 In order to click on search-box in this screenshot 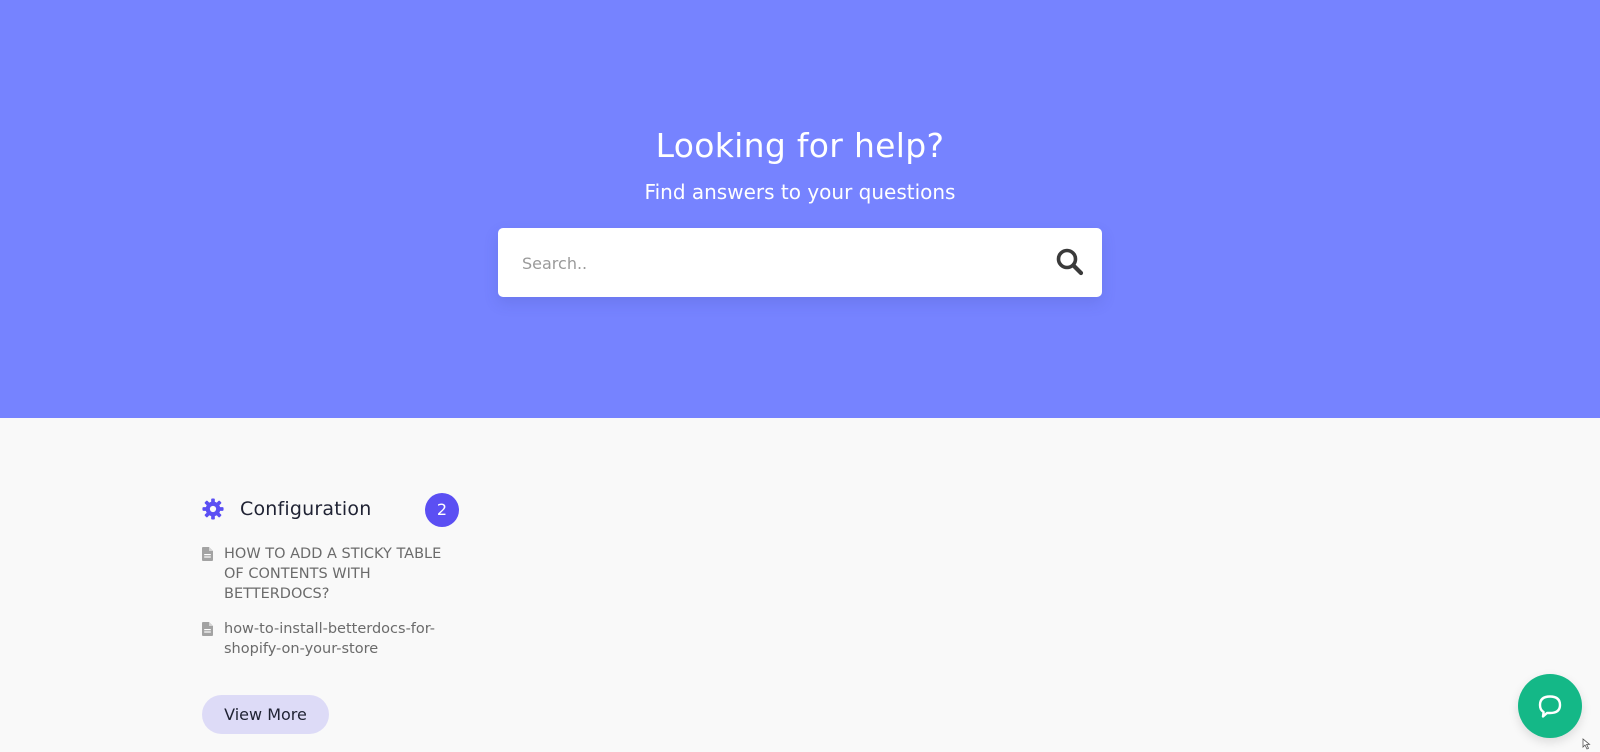, I will do `click(800, 262)`.